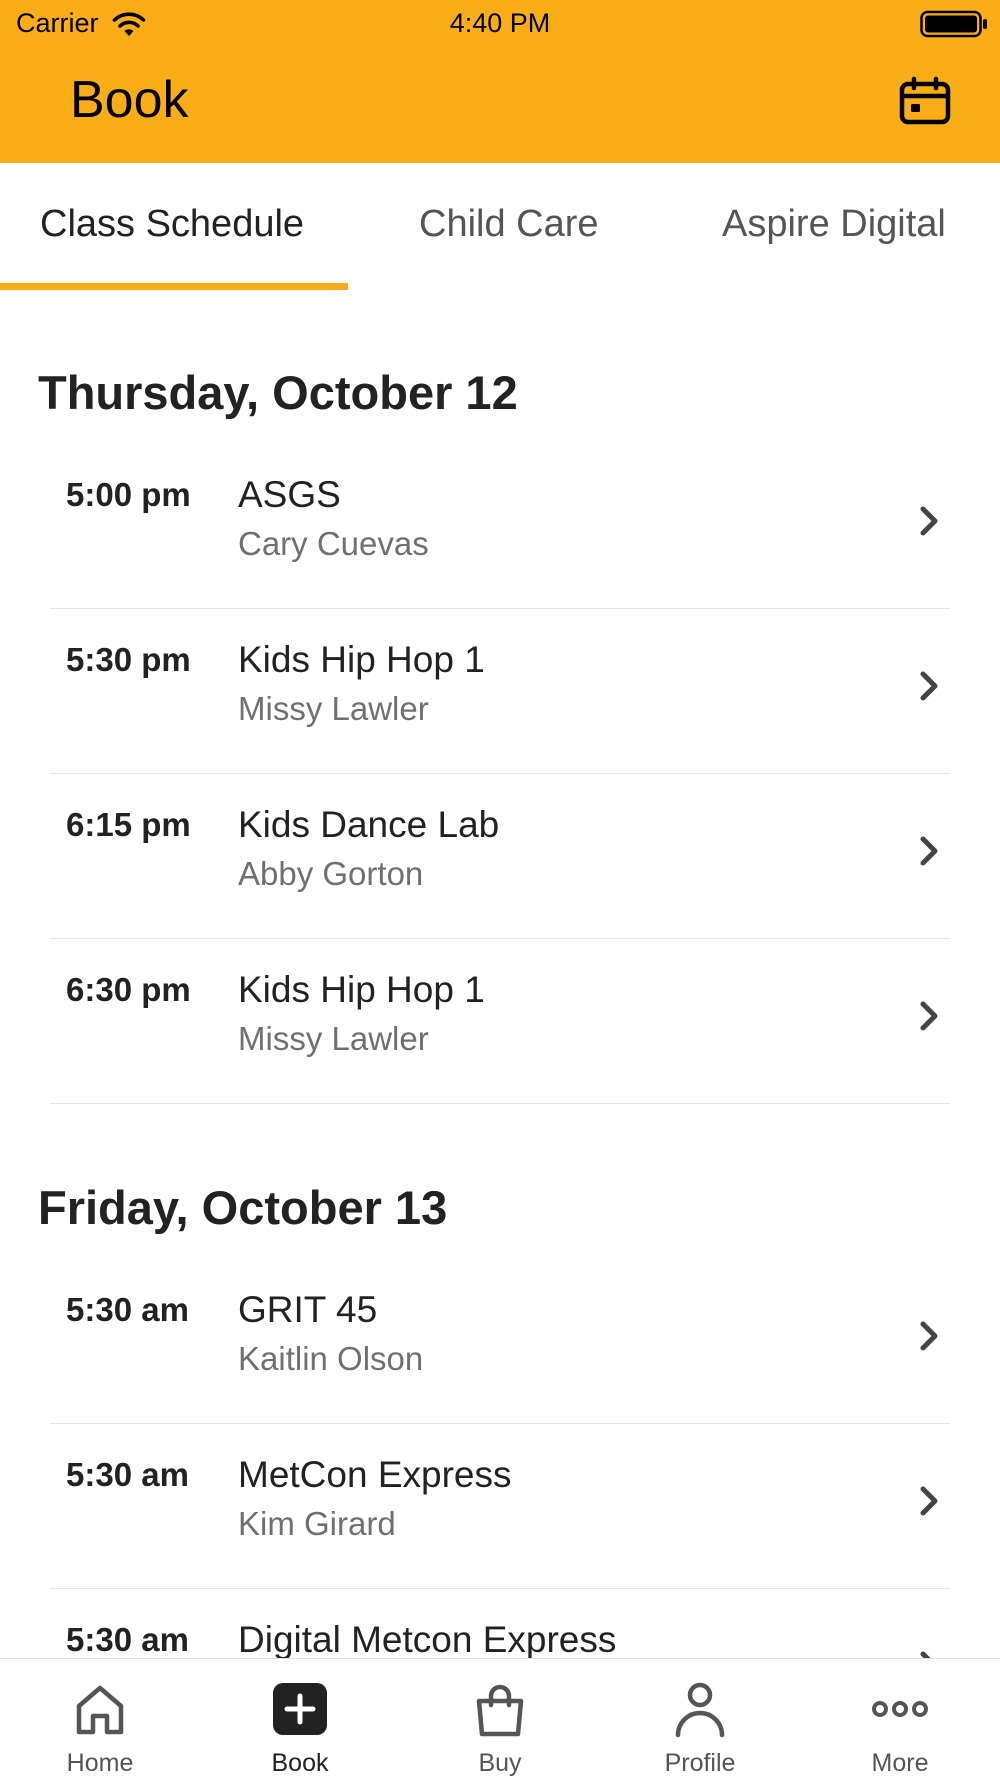 The width and height of the screenshot is (1000, 1778). Describe the element at coordinates (174, 286) in the screenshot. I see `active-tab-indicator` at that location.